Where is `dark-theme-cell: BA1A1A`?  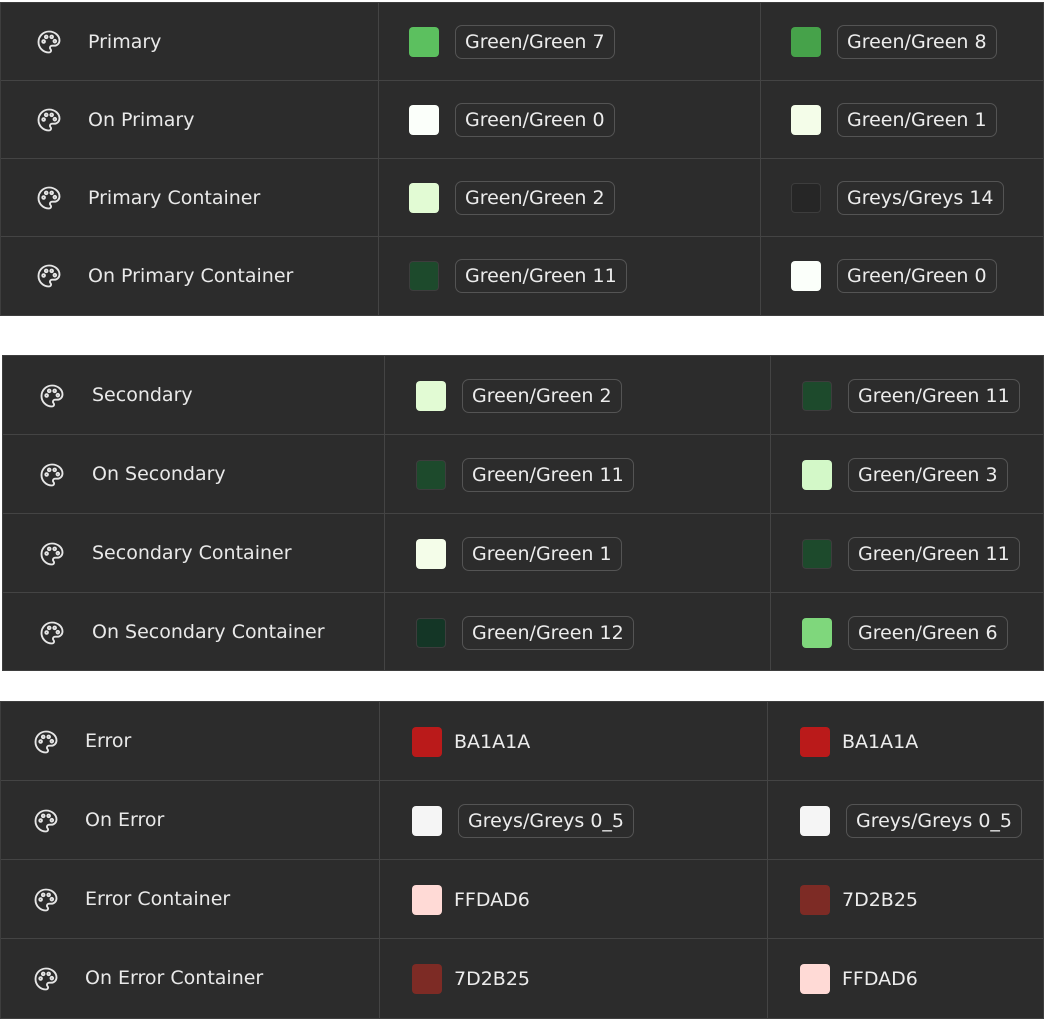
dark-theme-cell: BA1A1A is located at coordinates (859, 741).